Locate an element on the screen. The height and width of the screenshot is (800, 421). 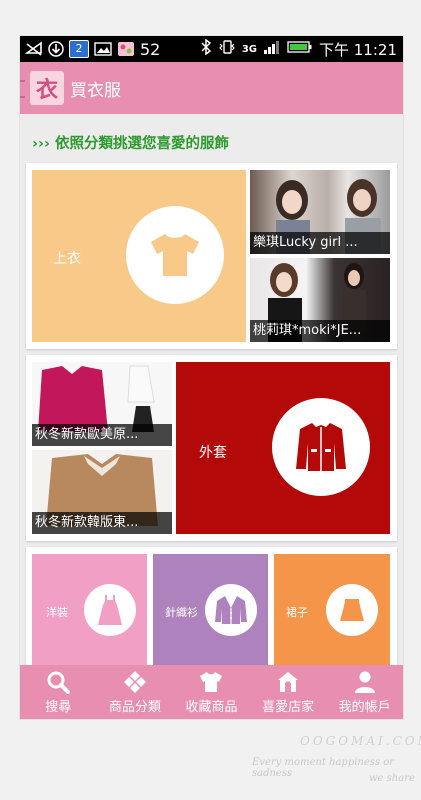
nav-account: 我的帳戶 is located at coordinates (364, 692).